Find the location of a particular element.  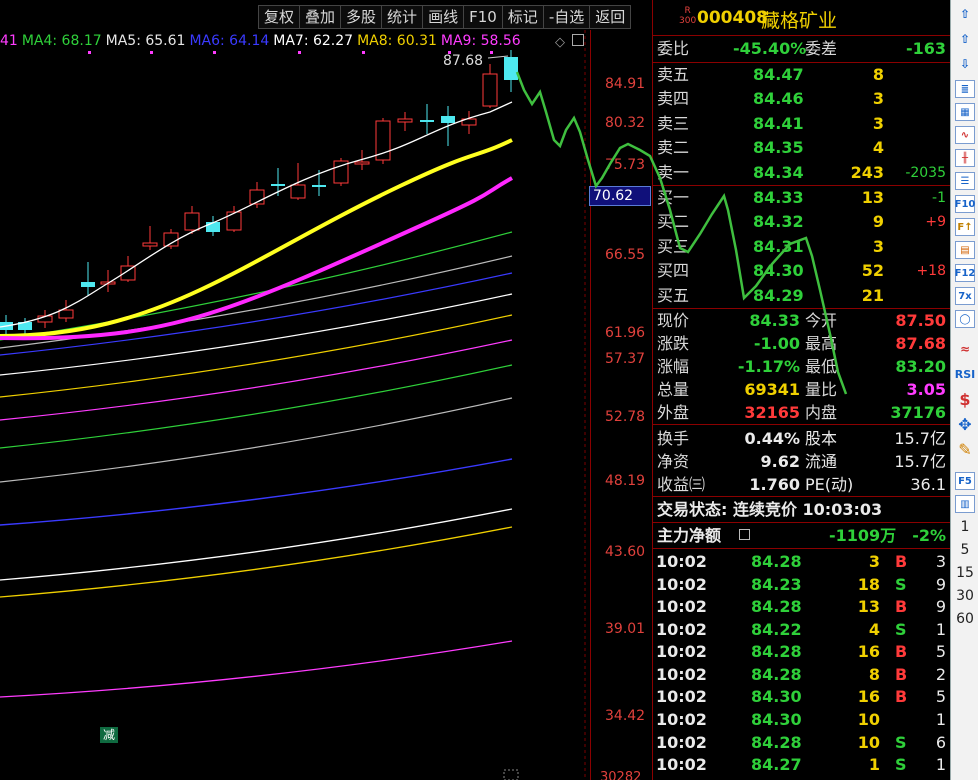

level-change: +18 is located at coordinates (931, 271).